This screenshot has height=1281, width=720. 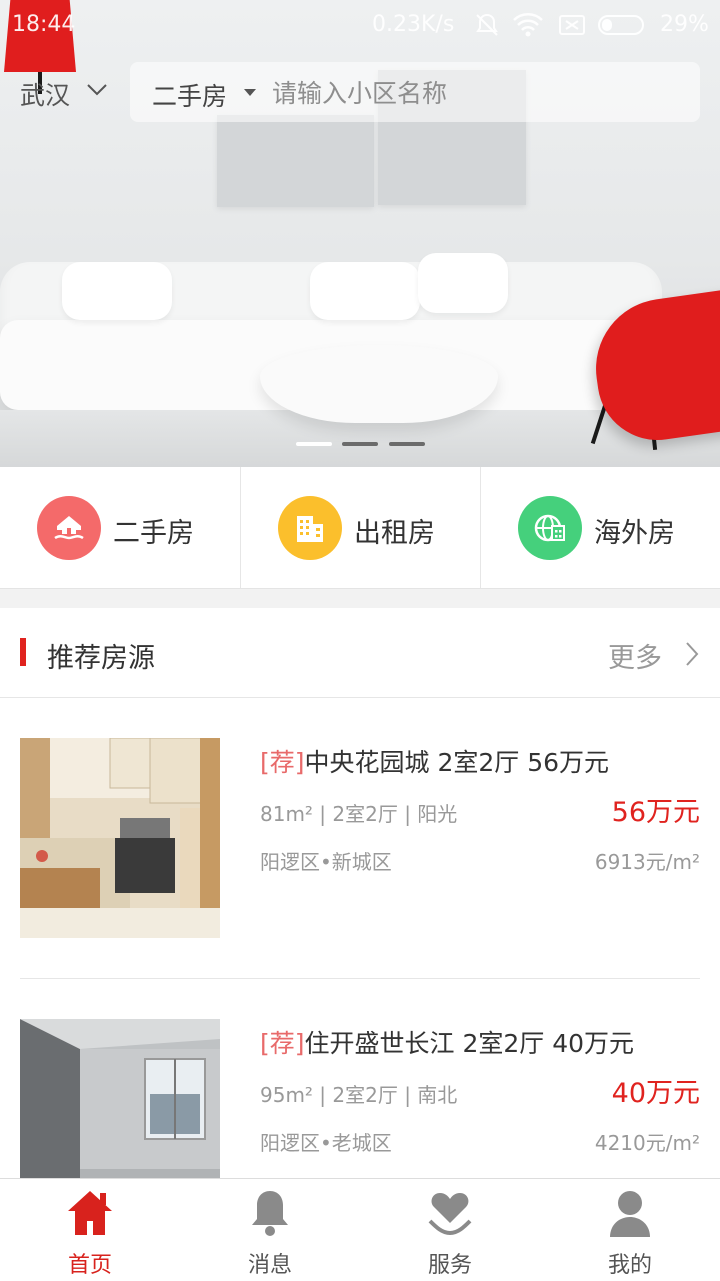 I want to click on status-time: 18:44, so click(x=44, y=24).